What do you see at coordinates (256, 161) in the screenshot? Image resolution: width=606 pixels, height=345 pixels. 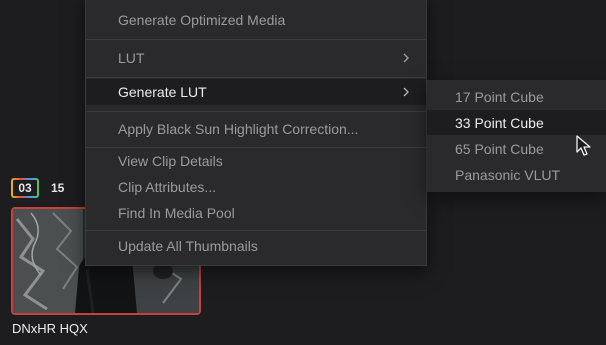 I see `menu-item-view-clip-details: View Clip Details` at bounding box center [256, 161].